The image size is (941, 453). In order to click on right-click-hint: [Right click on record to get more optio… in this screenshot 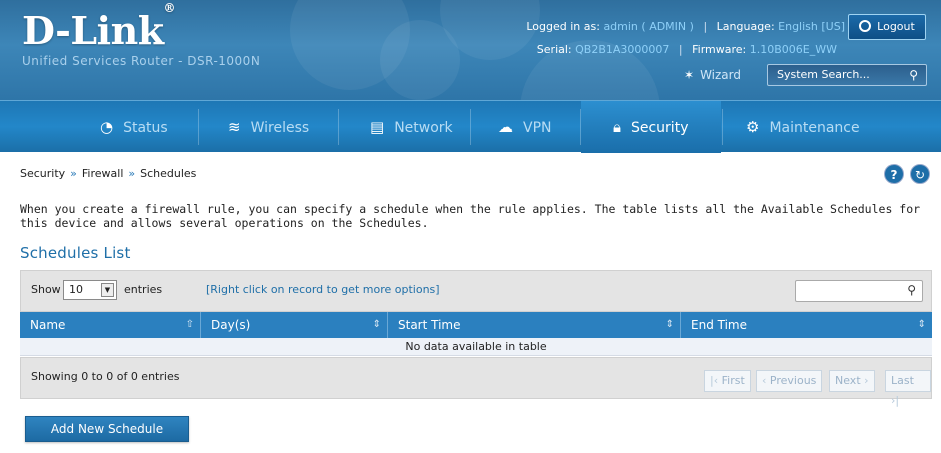, I will do `click(323, 289)`.